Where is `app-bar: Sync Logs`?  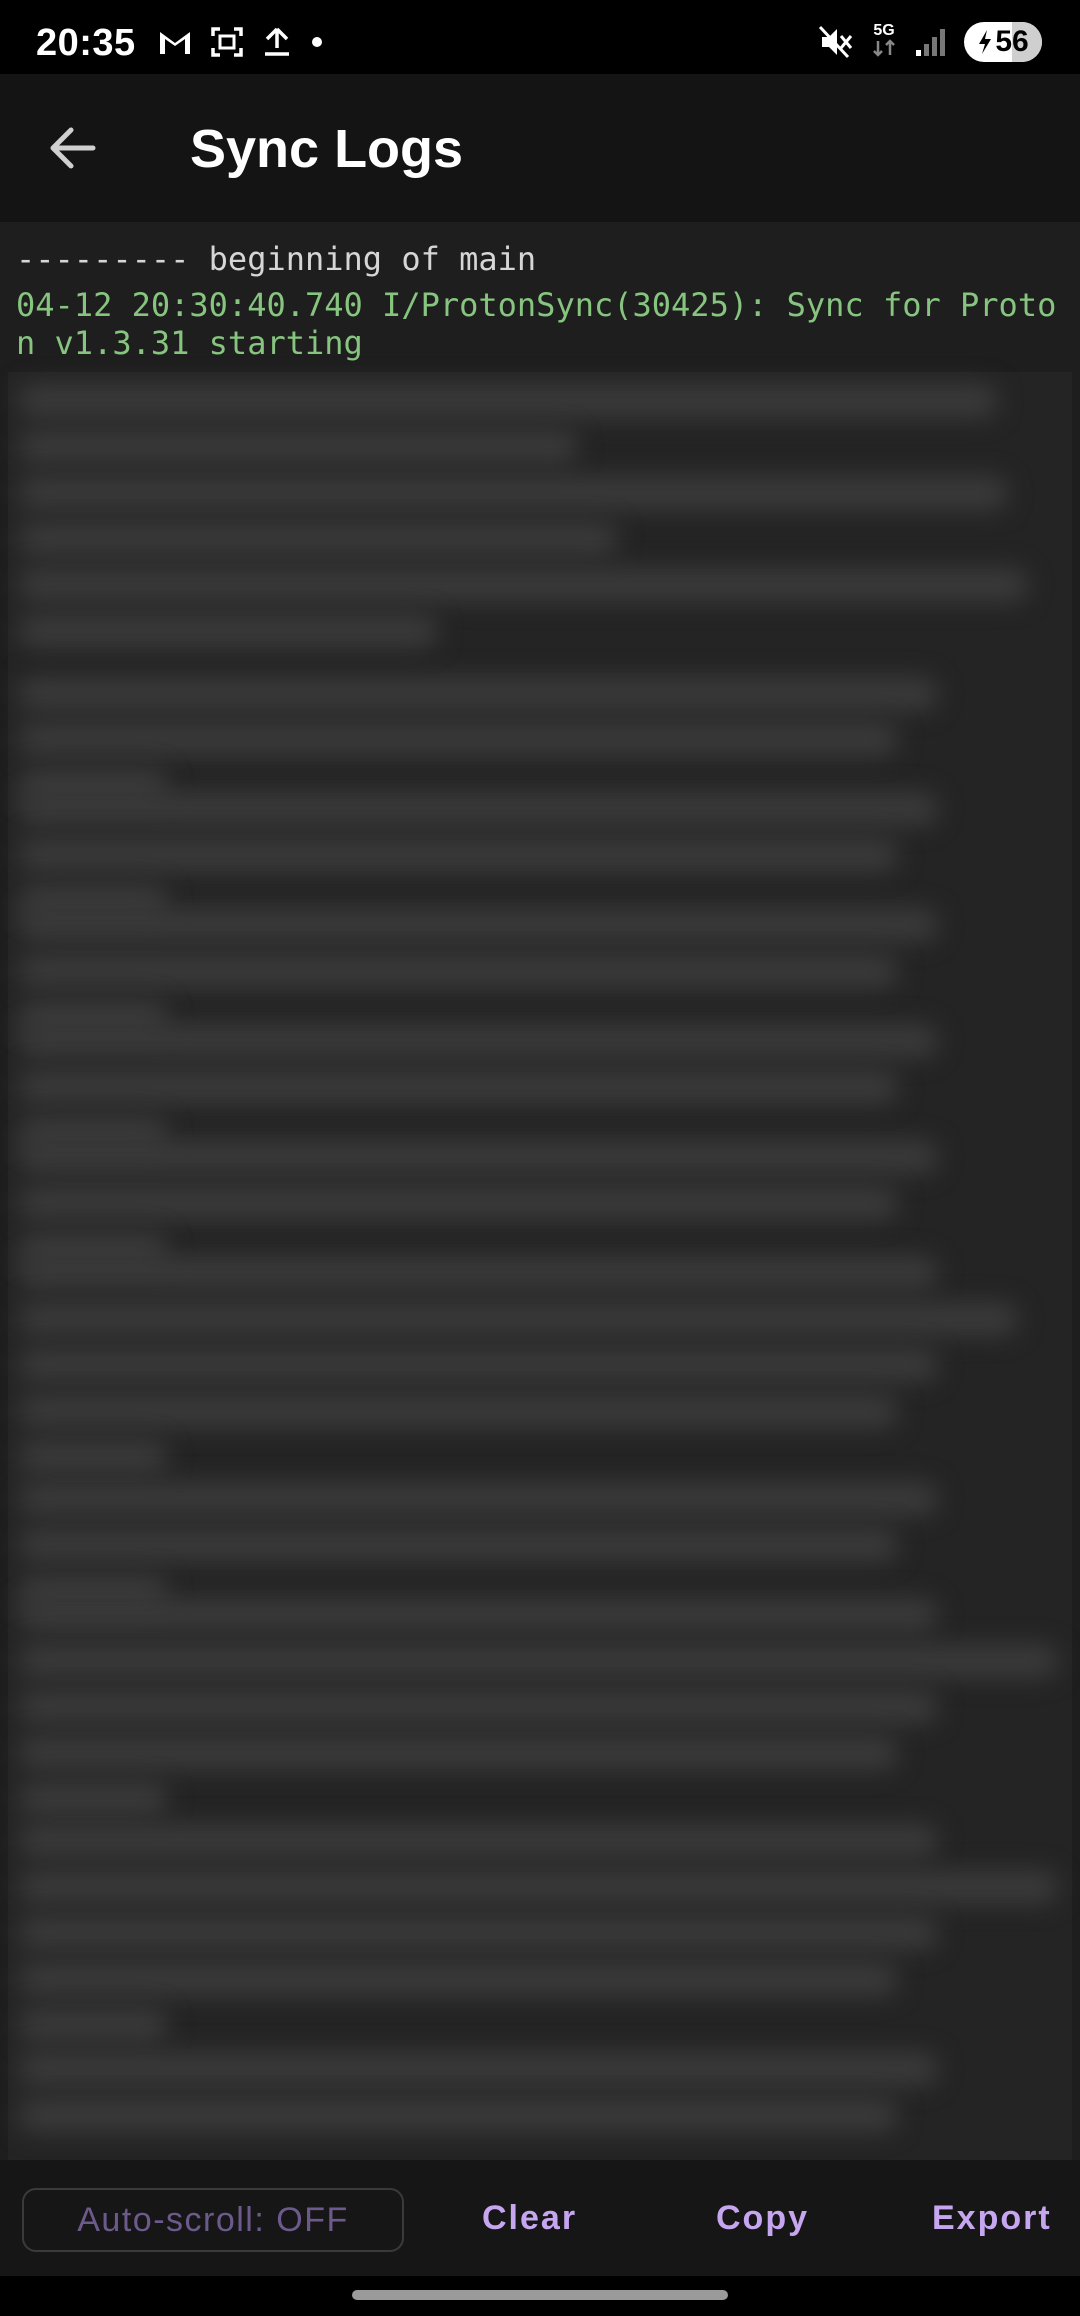
app-bar: Sync Logs is located at coordinates (540, 148).